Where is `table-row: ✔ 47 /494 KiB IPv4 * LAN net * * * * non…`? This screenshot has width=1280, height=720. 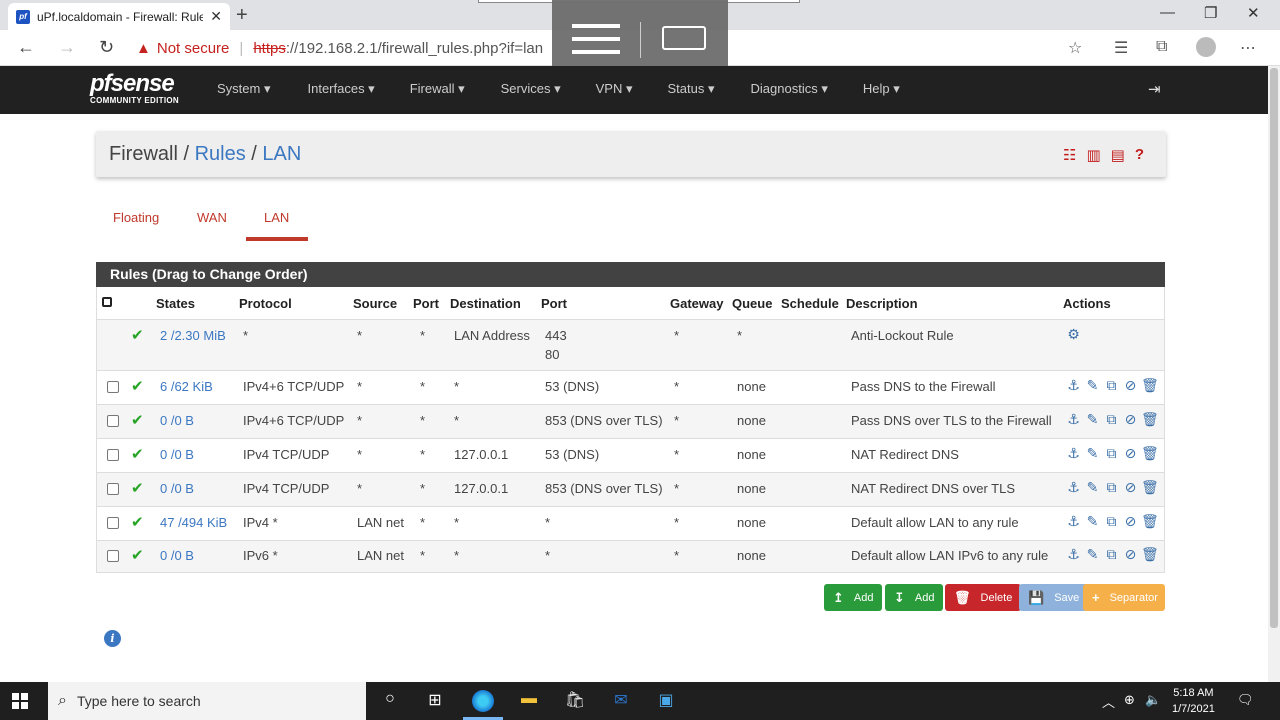
table-row: ✔ 47 /494 KiB IPv4 * LAN net * * * * non… is located at coordinates (630, 523).